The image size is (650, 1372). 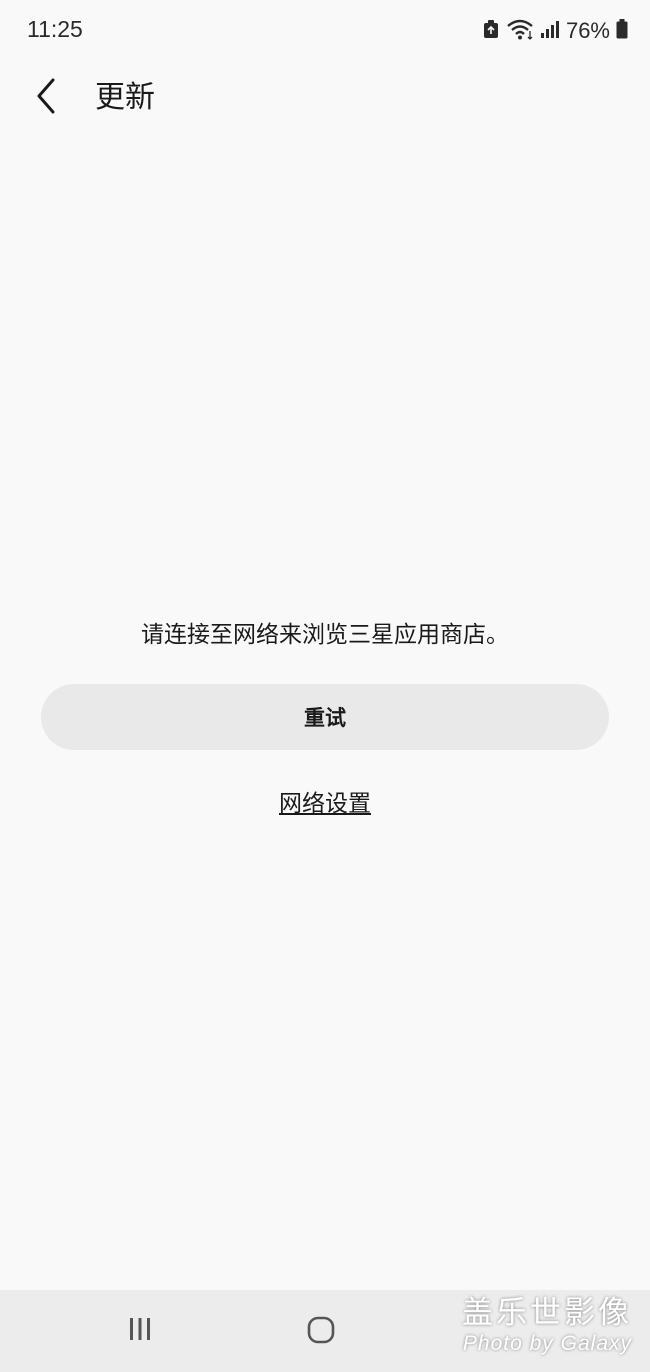 What do you see at coordinates (622, 31) in the screenshot?
I see `battery-icon` at bounding box center [622, 31].